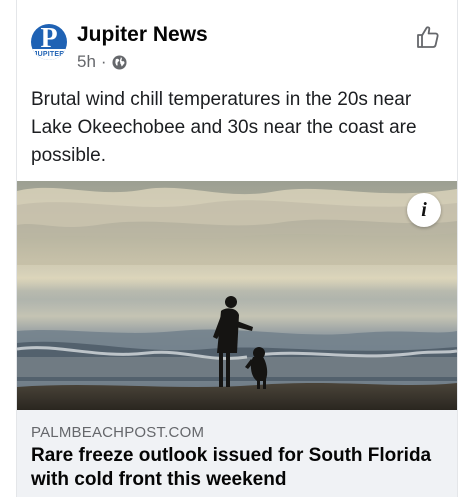 This screenshot has height=497, width=474. Describe the element at coordinates (118, 432) in the screenshot. I see `link-domain: PALMBEACHPOST.COM` at that location.